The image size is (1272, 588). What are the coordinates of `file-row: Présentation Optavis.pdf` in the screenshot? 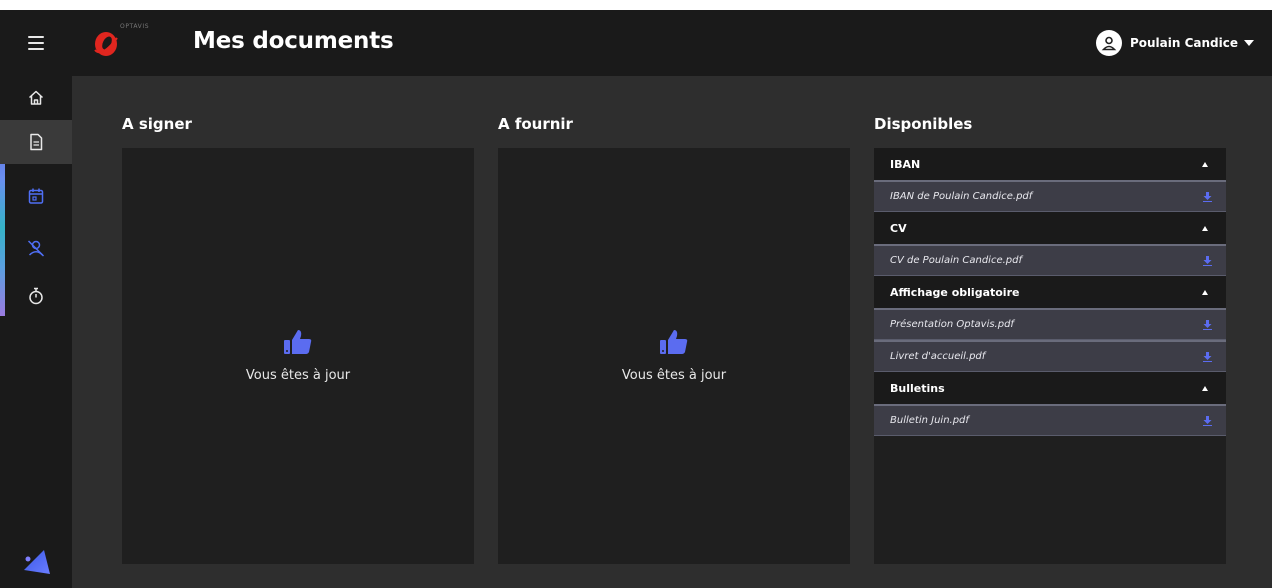 It's located at (1050, 324).